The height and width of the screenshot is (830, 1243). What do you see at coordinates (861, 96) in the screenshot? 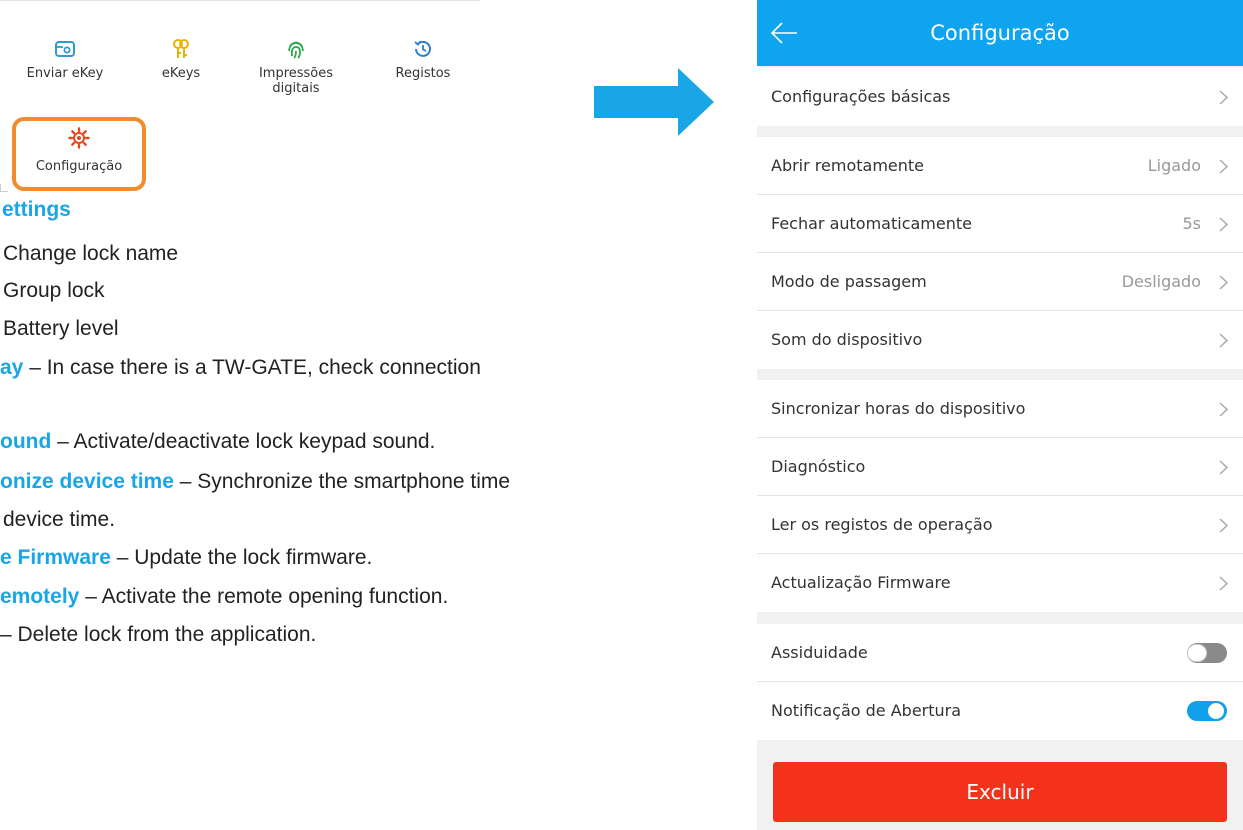
I see `row-label: Configurações básicas` at bounding box center [861, 96].